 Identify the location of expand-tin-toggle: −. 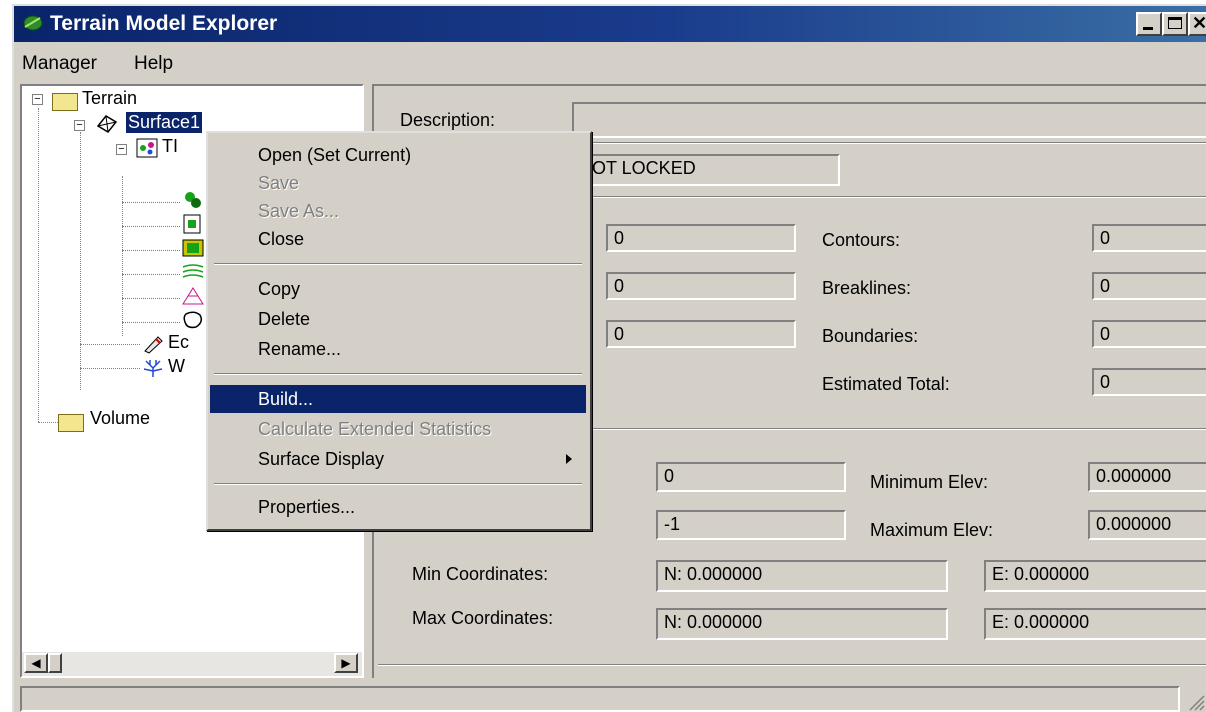
(121, 149).